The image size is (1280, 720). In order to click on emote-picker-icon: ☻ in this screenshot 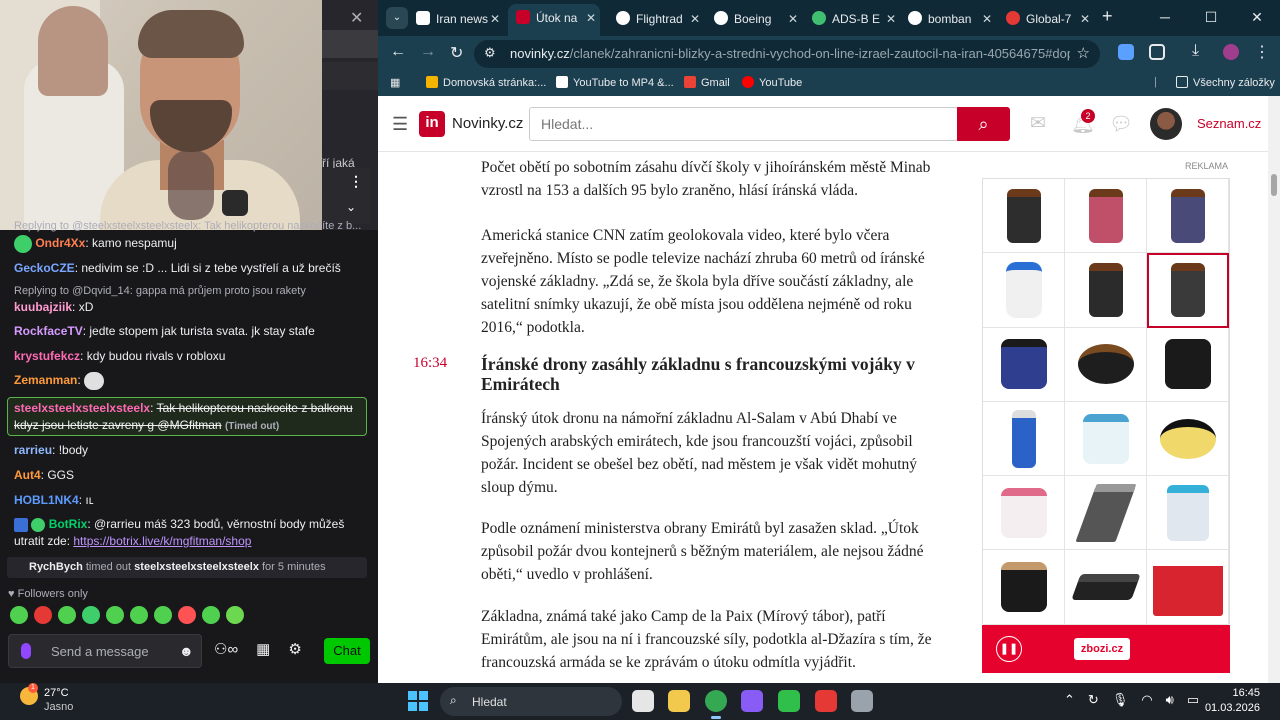, I will do `click(186, 651)`.